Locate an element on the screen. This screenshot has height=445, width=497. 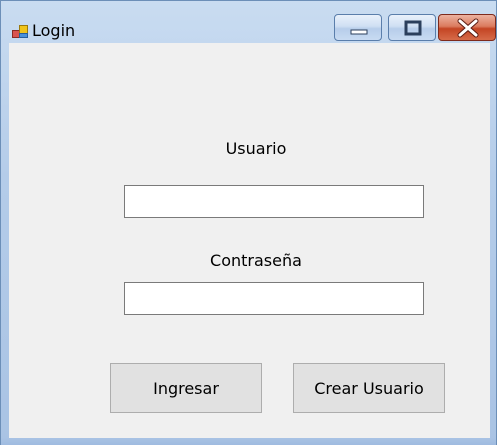
close-icon is located at coordinates (468, 28).